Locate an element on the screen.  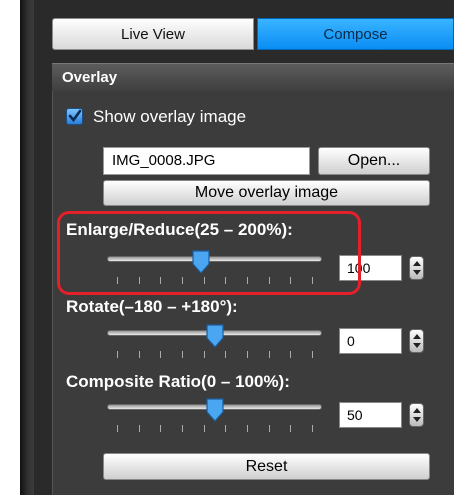
tab-live-view: Live View is located at coordinates (153, 34).